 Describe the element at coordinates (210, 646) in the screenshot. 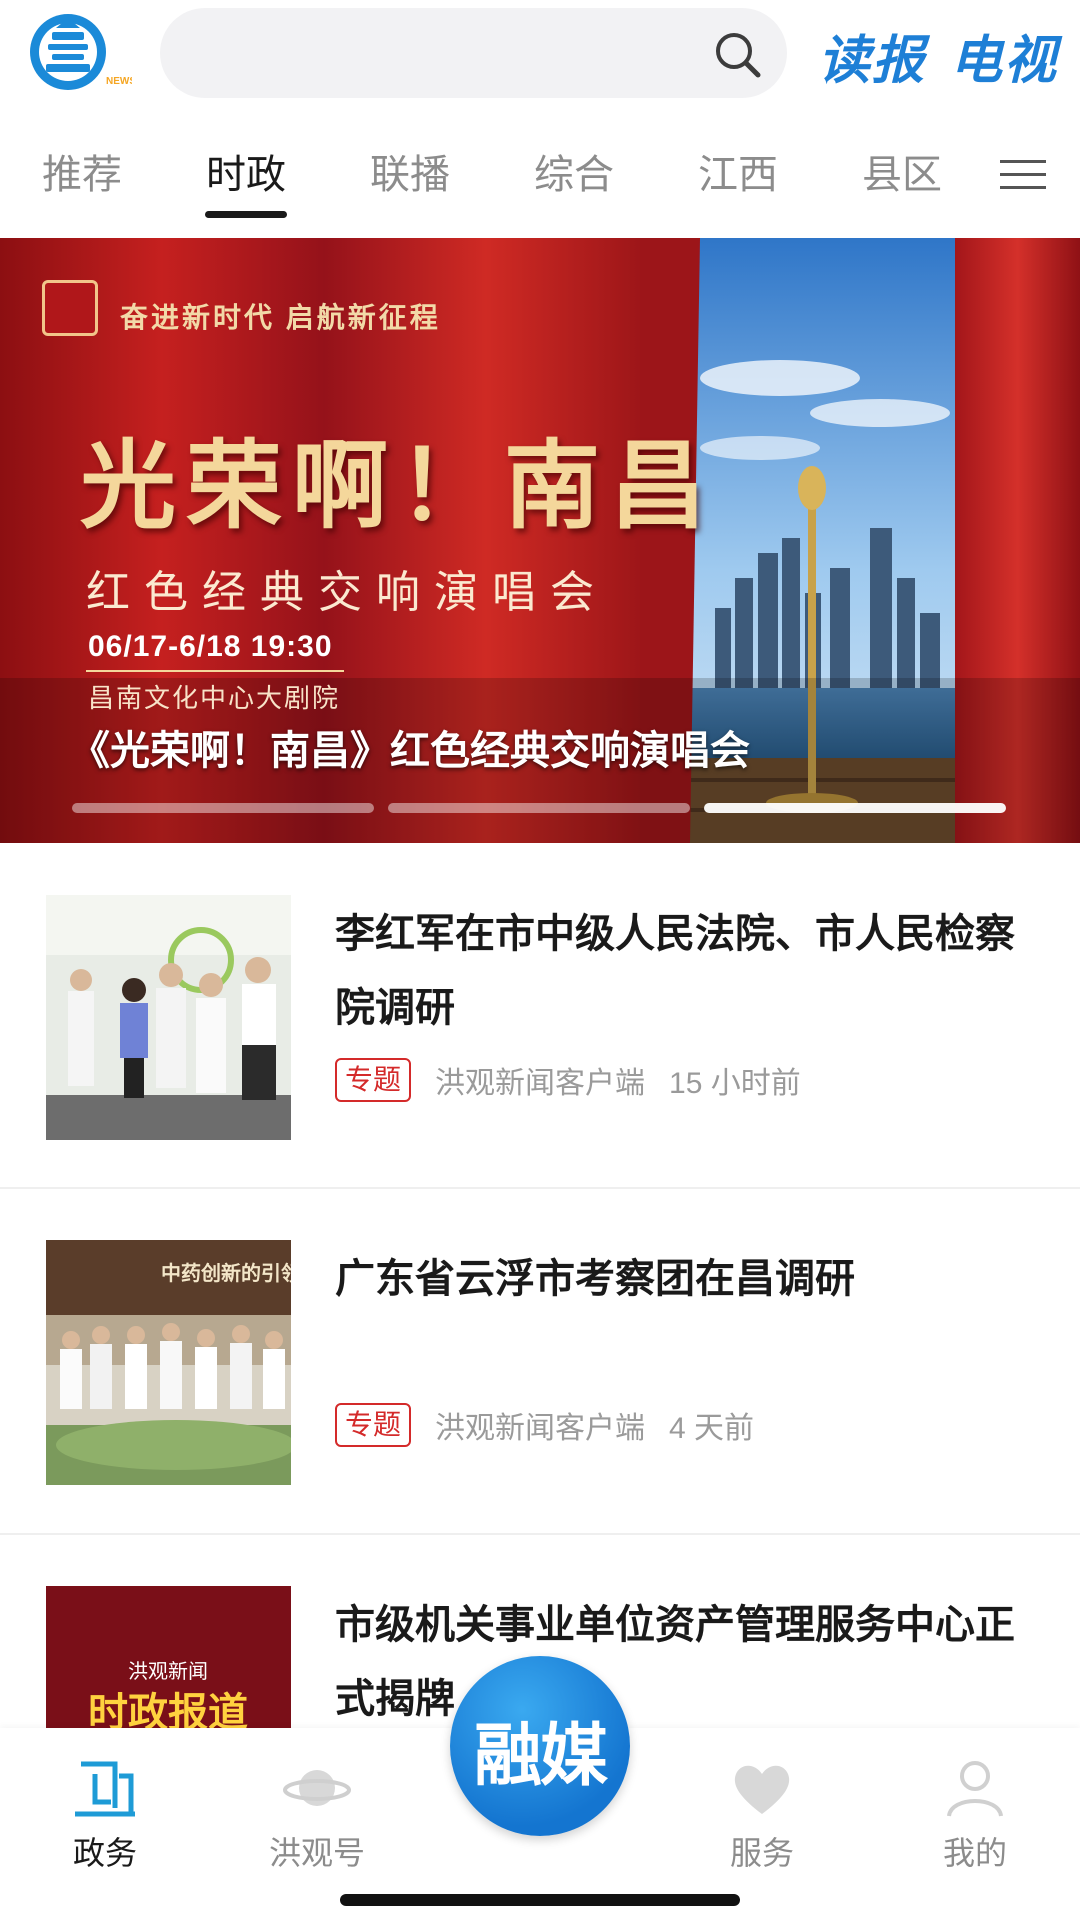

I see `banner-date: 06/17-6/18 19:30` at that location.